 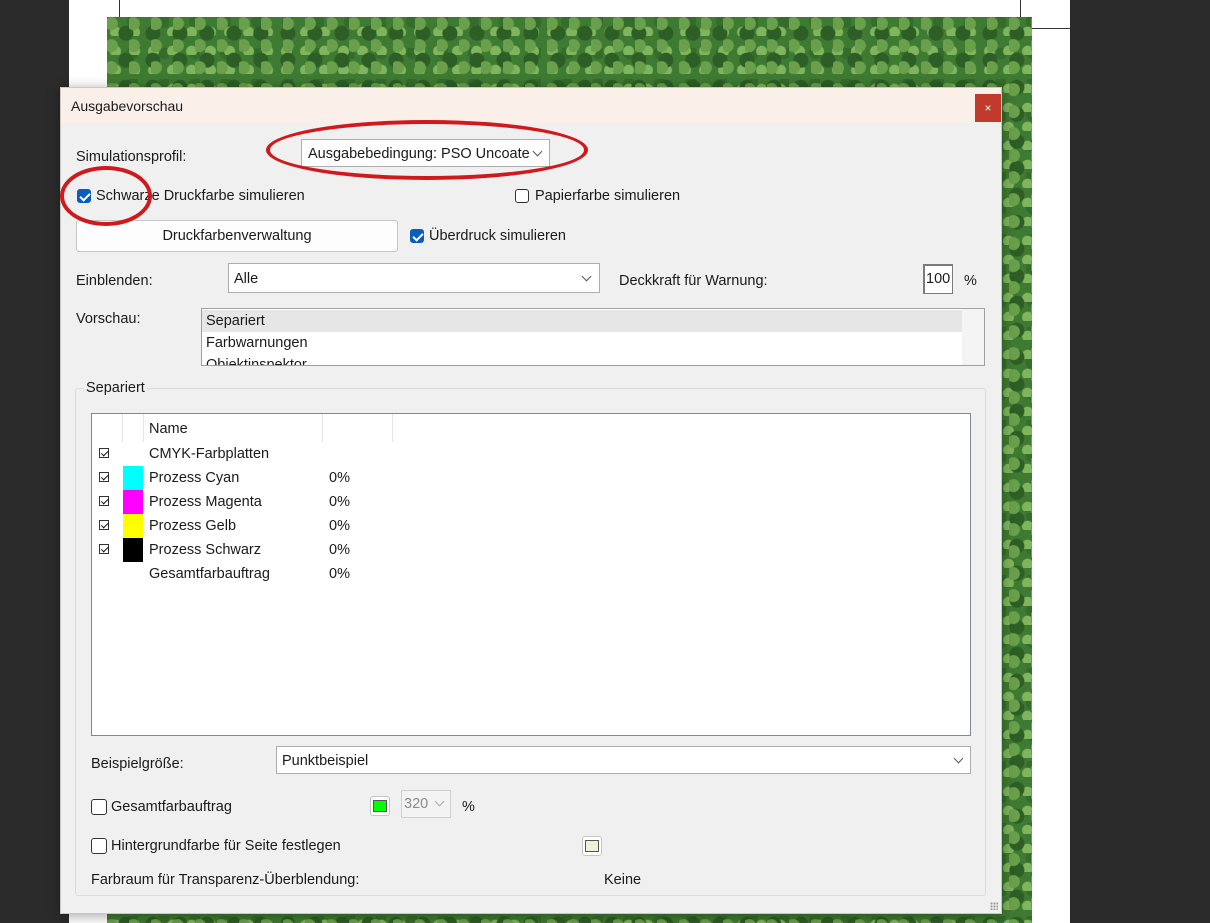 What do you see at coordinates (994, 906) in the screenshot?
I see `resize-grip-icon` at bounding box center [994, 906].